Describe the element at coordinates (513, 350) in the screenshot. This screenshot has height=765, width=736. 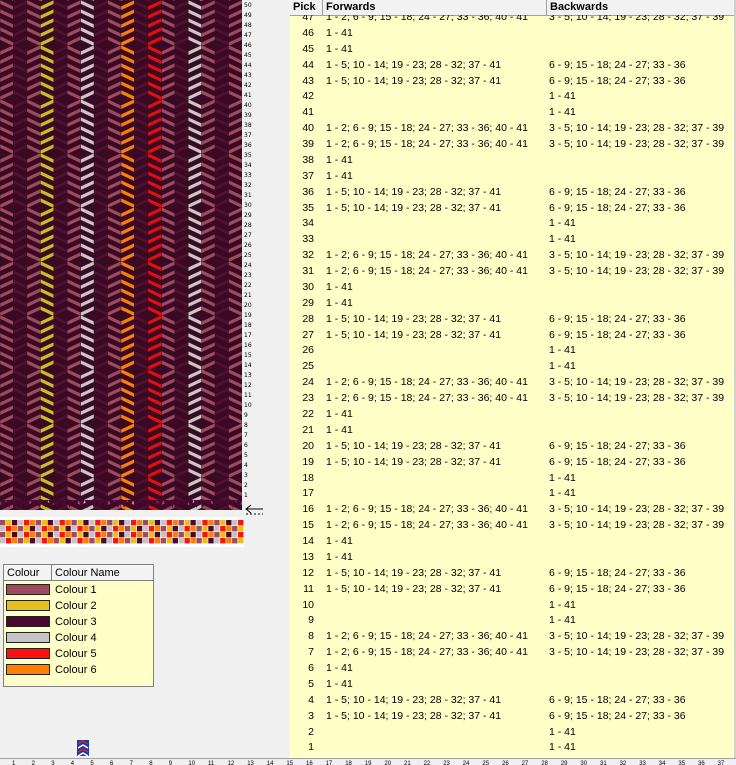
I see `pick-row: 26 1 - 41` at that location.